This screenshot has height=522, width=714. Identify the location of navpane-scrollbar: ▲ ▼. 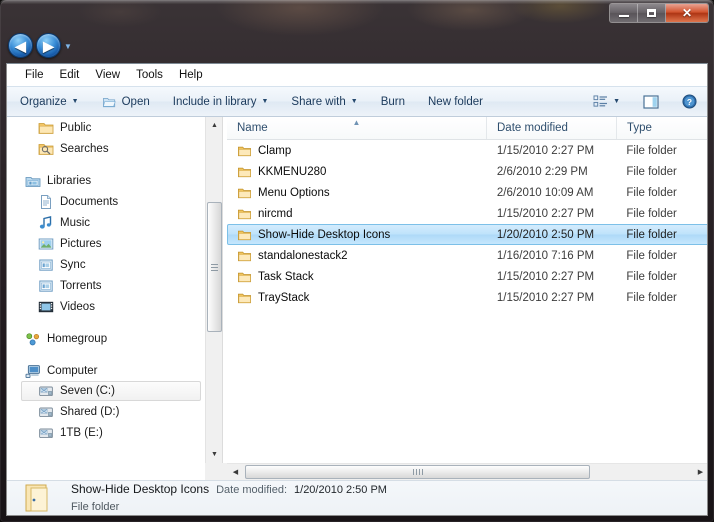
(214, 290).